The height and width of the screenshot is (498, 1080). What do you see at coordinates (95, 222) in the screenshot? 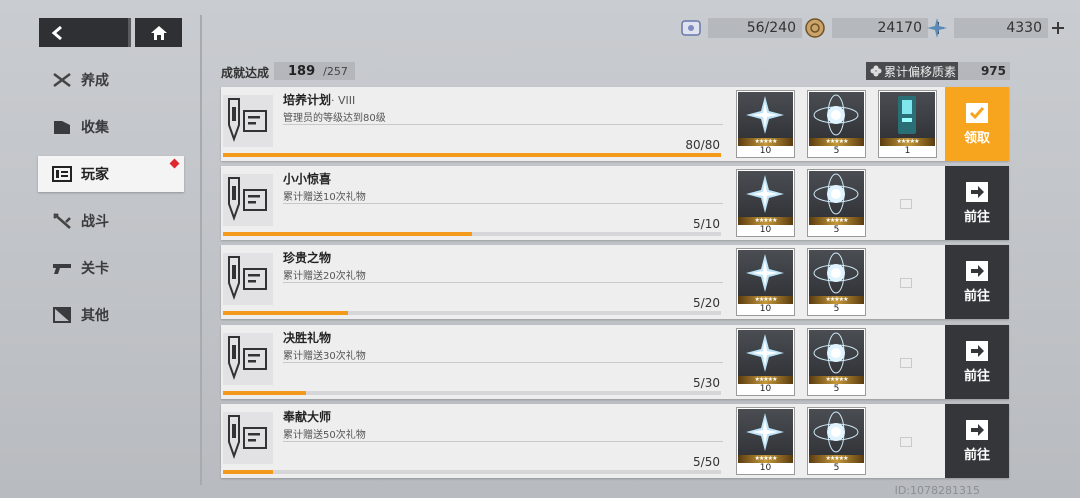
I see `sidebar-item-label: 战斗` at bounding box center [95, 222].